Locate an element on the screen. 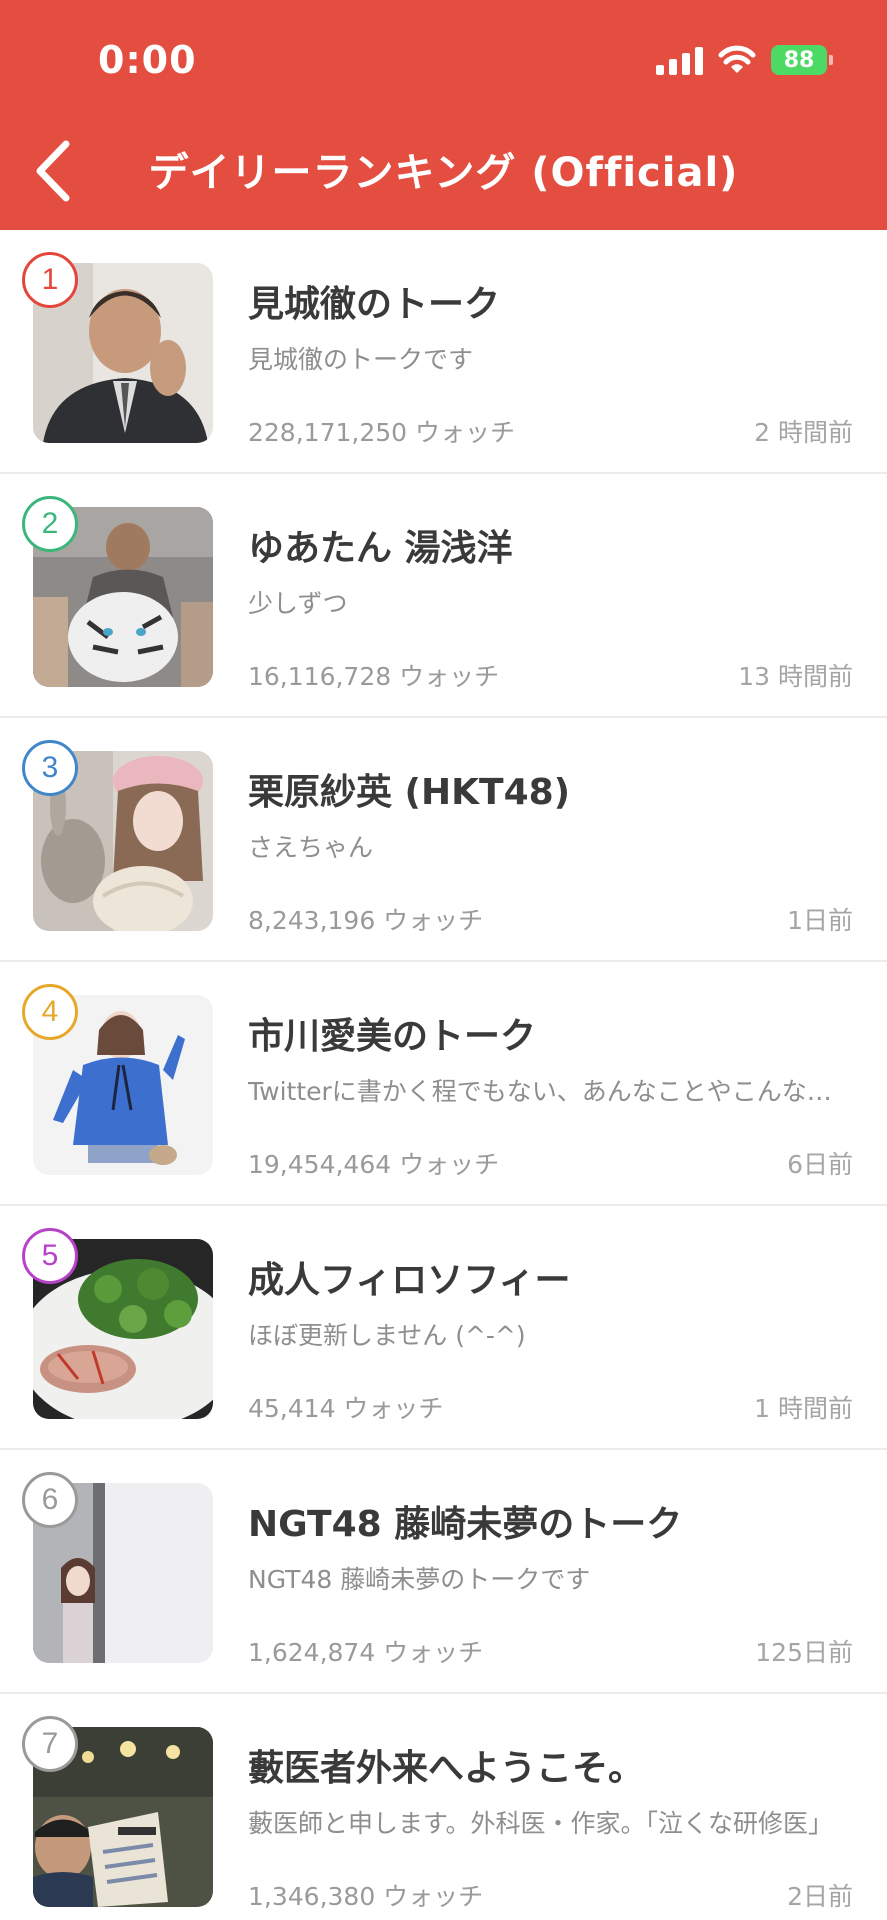 This screenshot has width=887, height=1920. rank-badge: 6 is located at coordinates (50, 1500).